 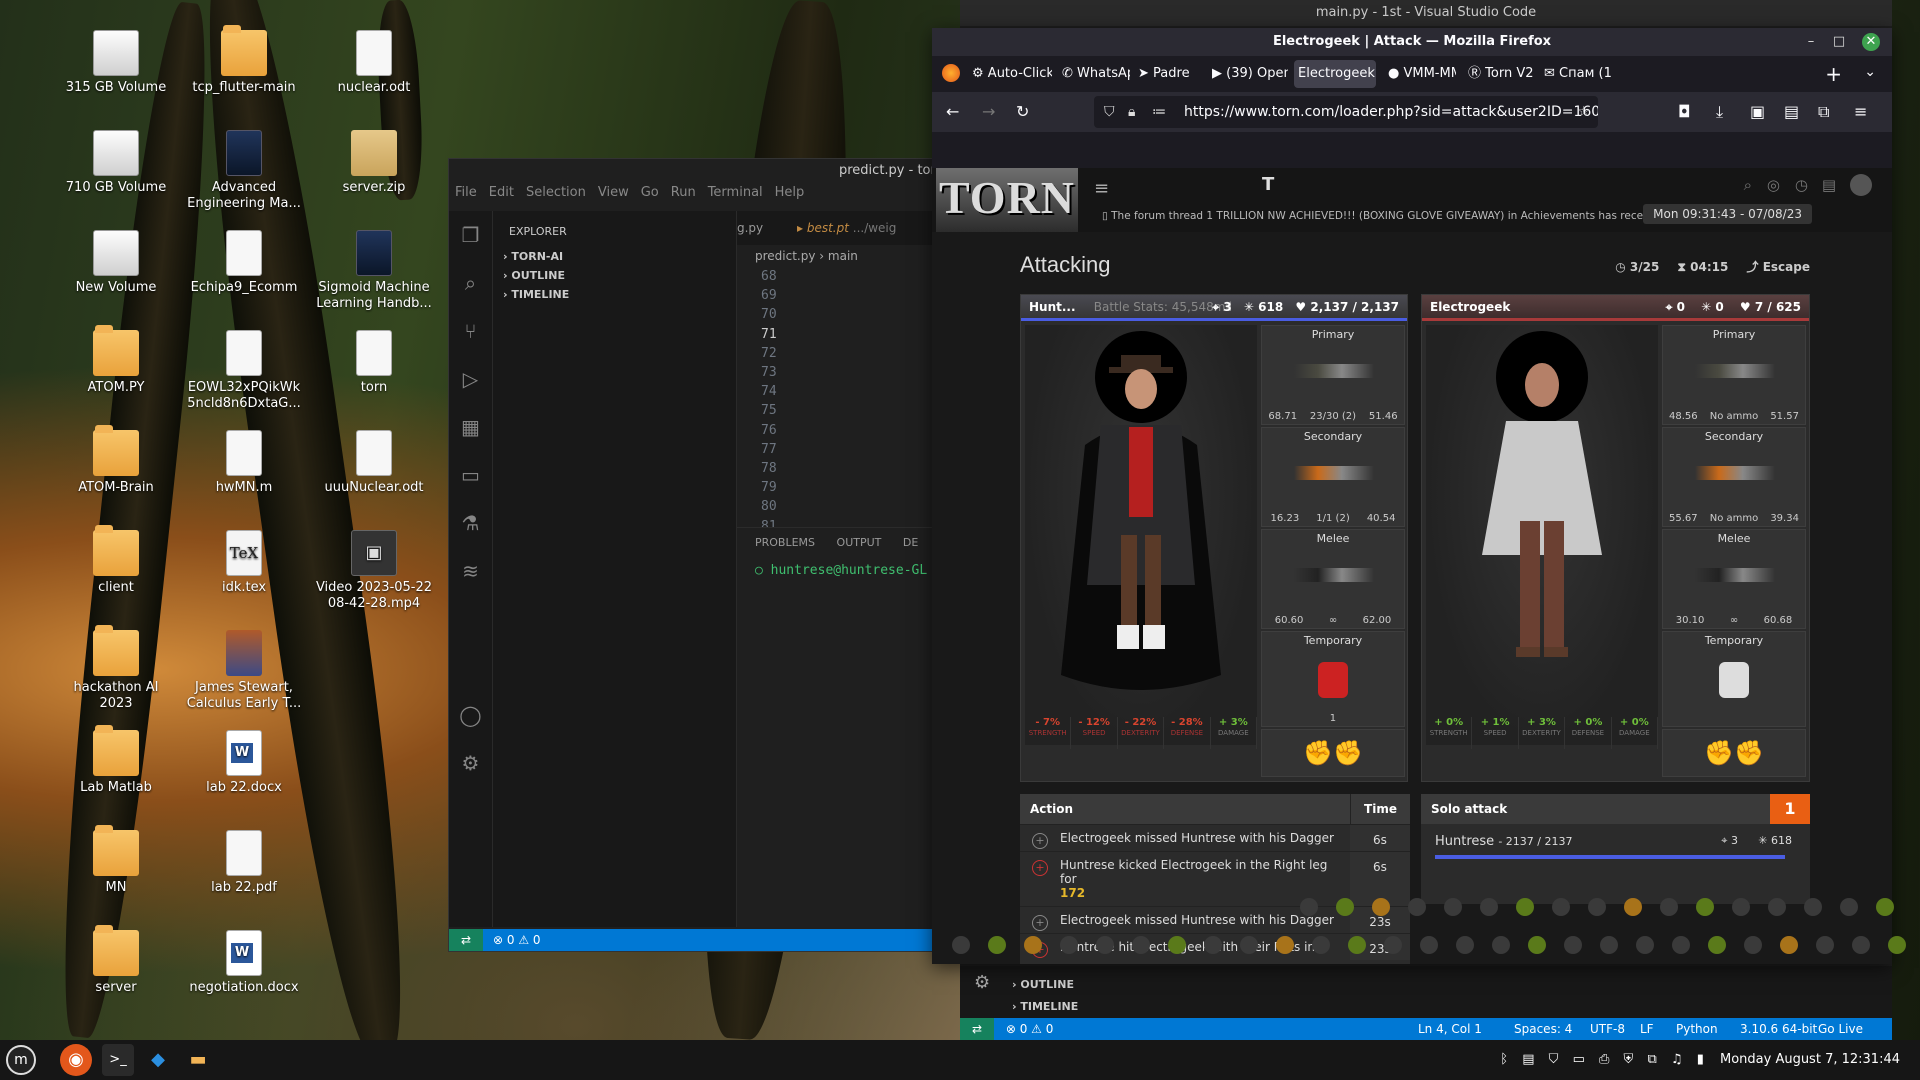 What do you see at coordinates (471, 331) in the screenshot?
I see `source-control-icon: ⑂` at bounding box center [471, 331].